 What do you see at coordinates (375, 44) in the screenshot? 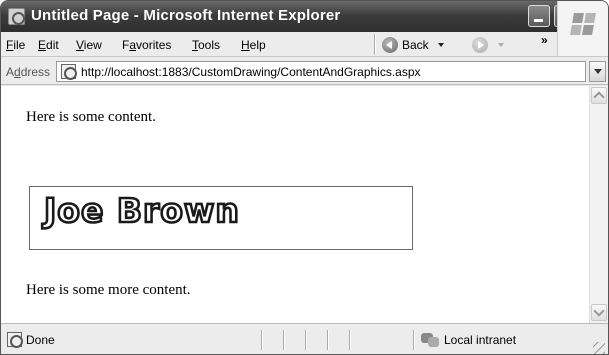
I see `toolbar-separator` at bounding box center [375, 44].